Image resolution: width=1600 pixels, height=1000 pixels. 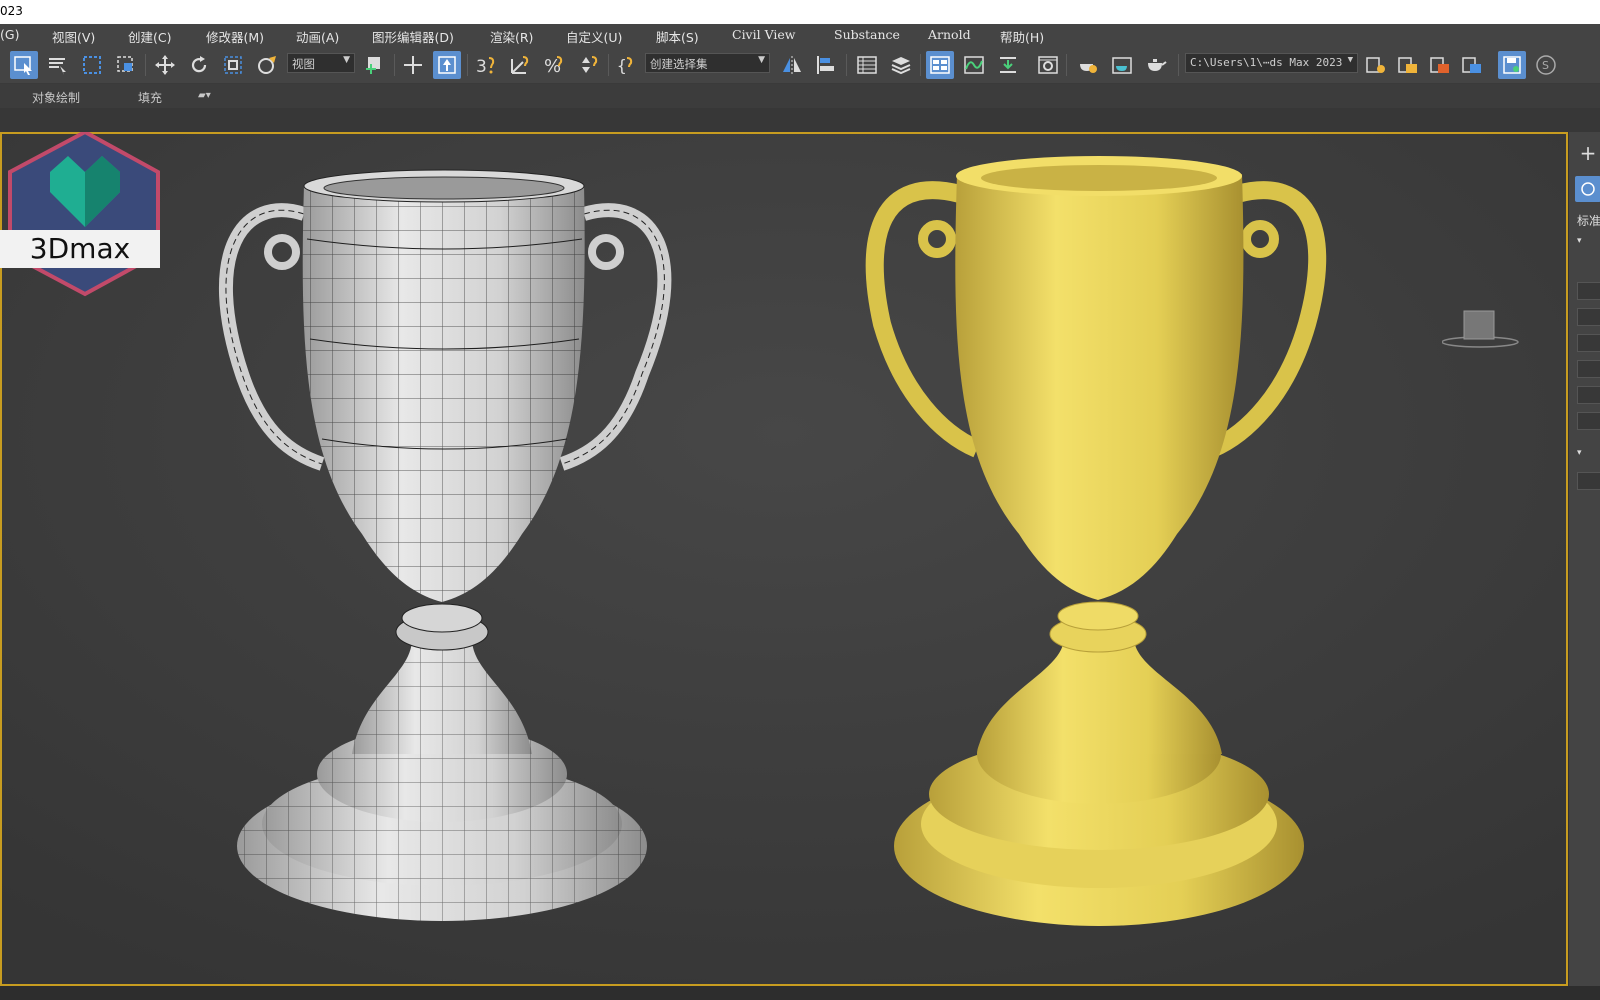 I want to click on scene-explorer-button, so click(x=867, y=65).